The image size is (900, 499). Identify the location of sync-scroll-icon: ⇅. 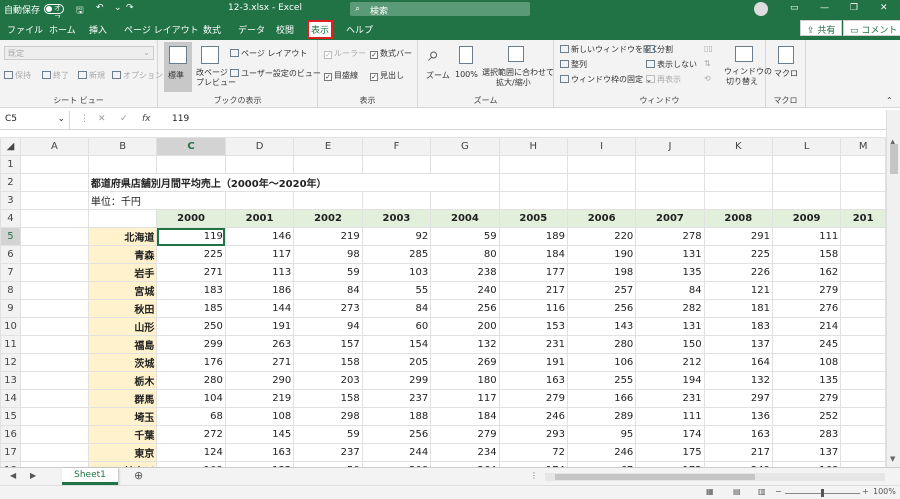
(707, 63).